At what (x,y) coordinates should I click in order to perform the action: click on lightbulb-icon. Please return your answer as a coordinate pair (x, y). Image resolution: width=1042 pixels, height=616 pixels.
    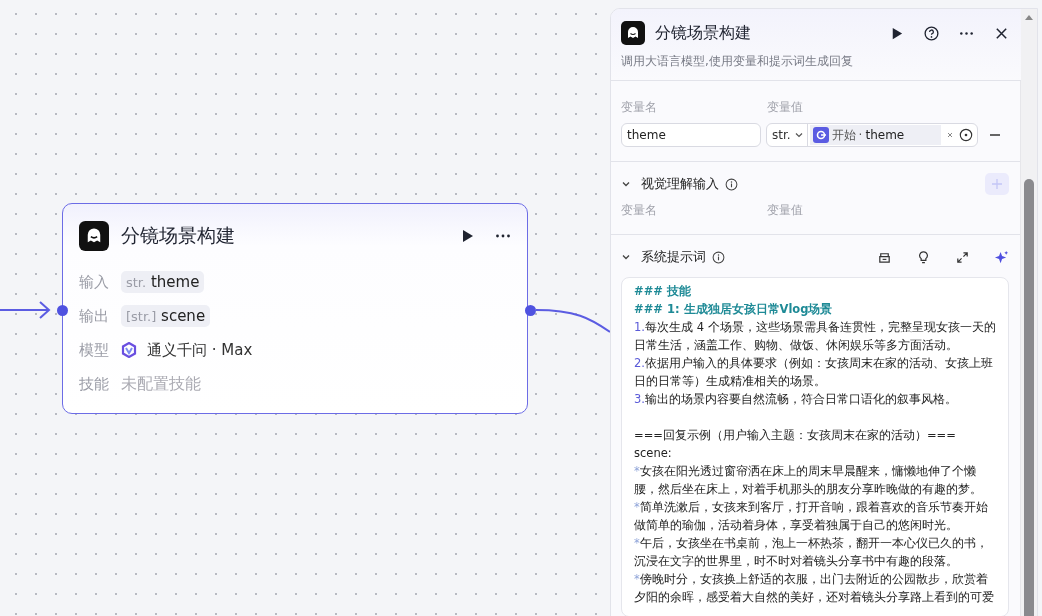
    Looking at the image, I should click on (923, 257).